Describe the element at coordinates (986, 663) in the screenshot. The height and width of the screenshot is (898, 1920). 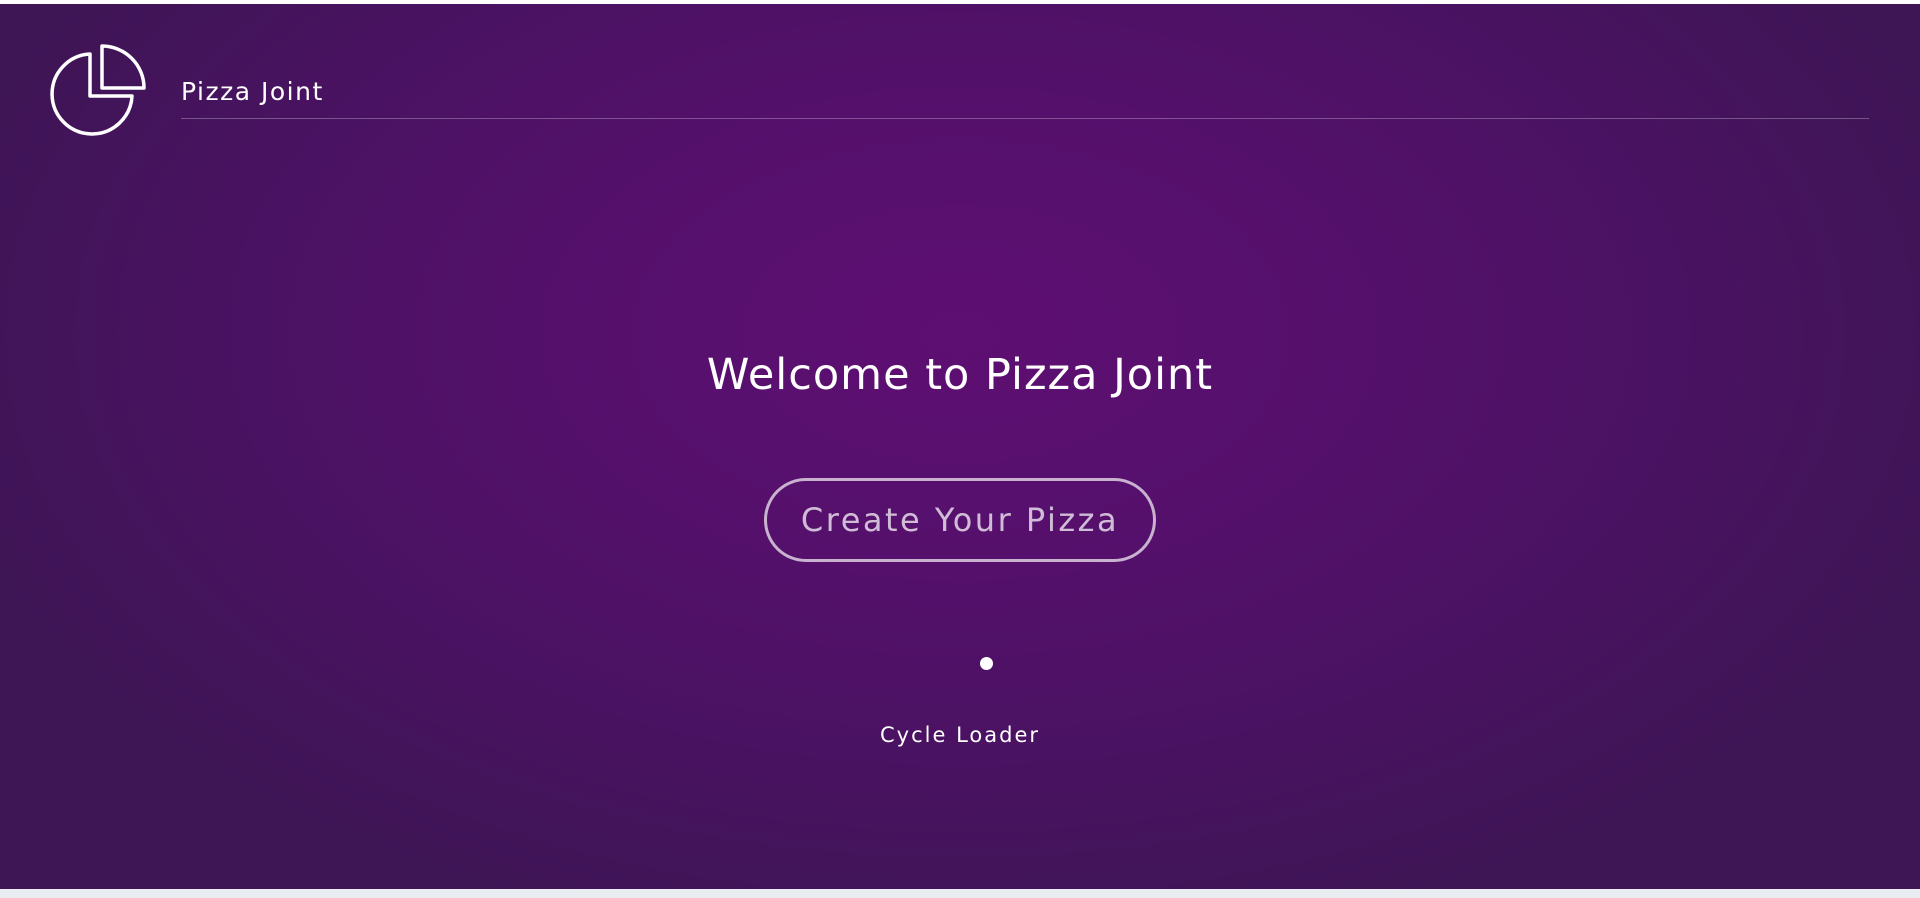
I see `cycle-loader-dot` at that location.